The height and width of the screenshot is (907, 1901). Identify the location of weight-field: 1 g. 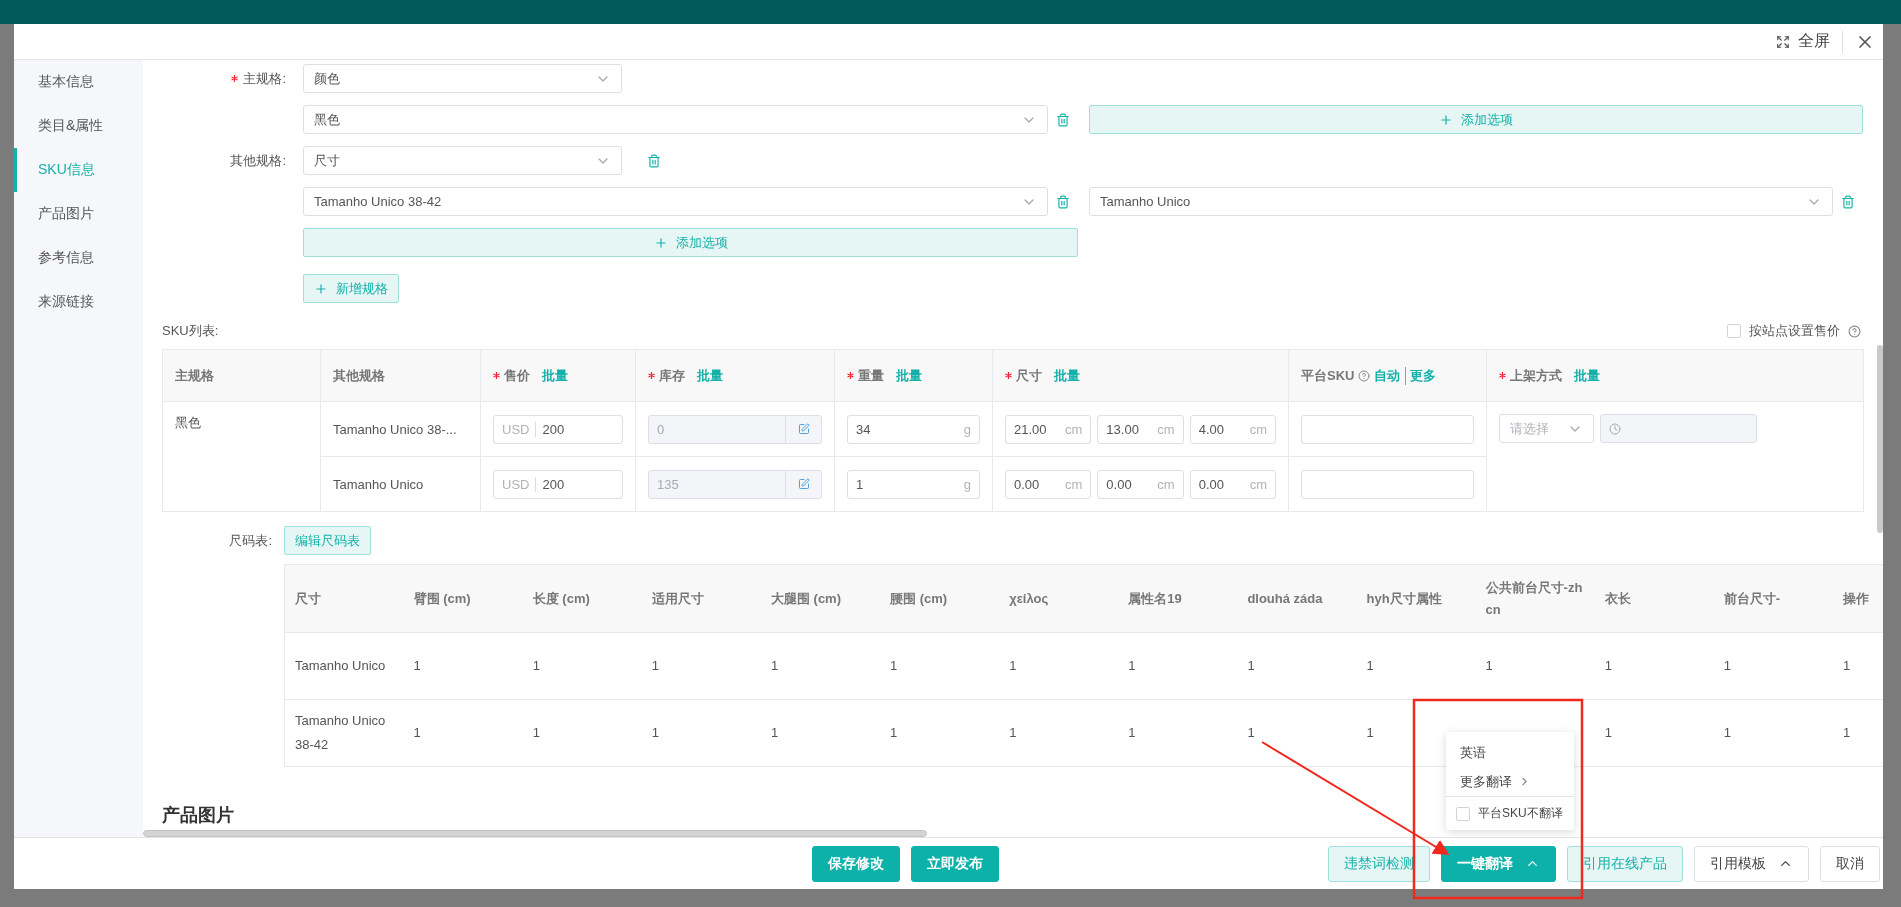
(913, 484).